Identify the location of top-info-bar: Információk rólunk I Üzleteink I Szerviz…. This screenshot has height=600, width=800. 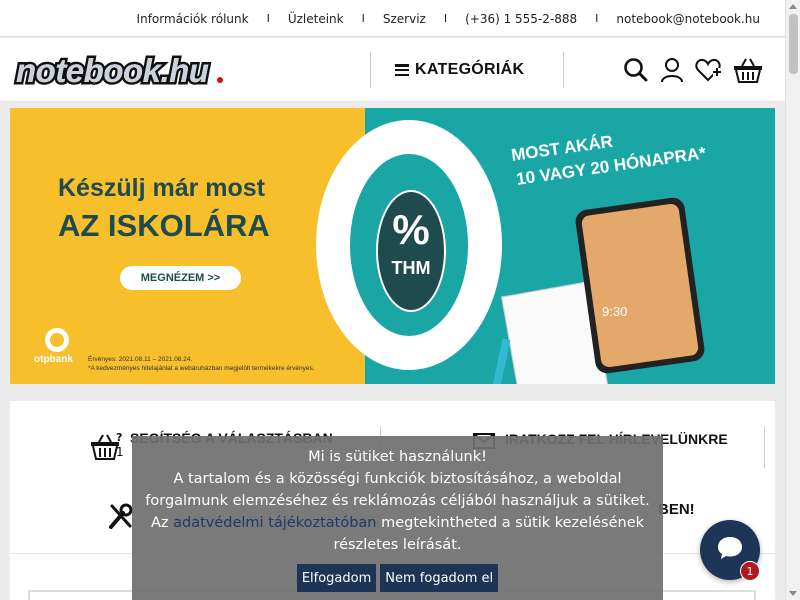
(392, 18).